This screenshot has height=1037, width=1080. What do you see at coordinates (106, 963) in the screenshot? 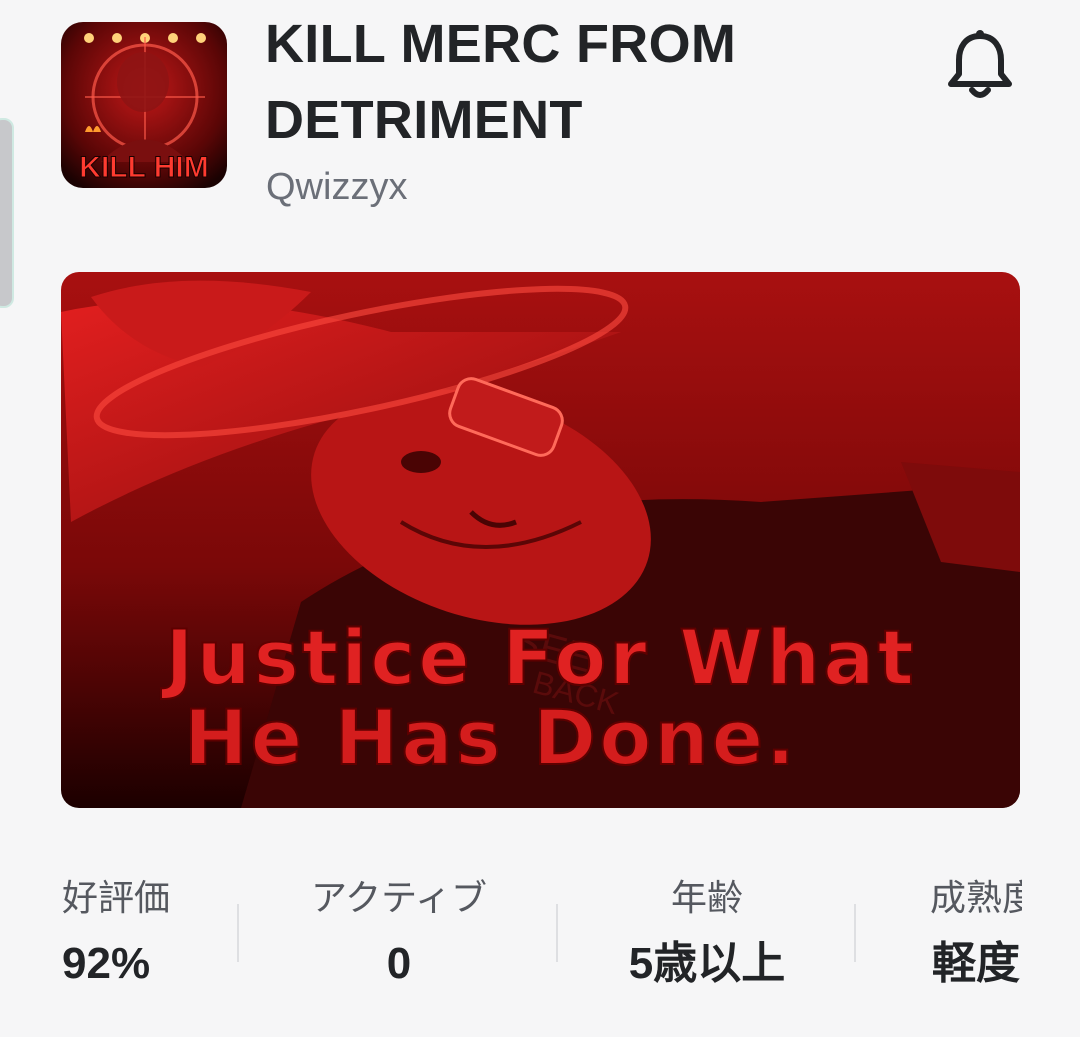
I see `stat-rating-value: 92%` at bounding box center [106, 963].